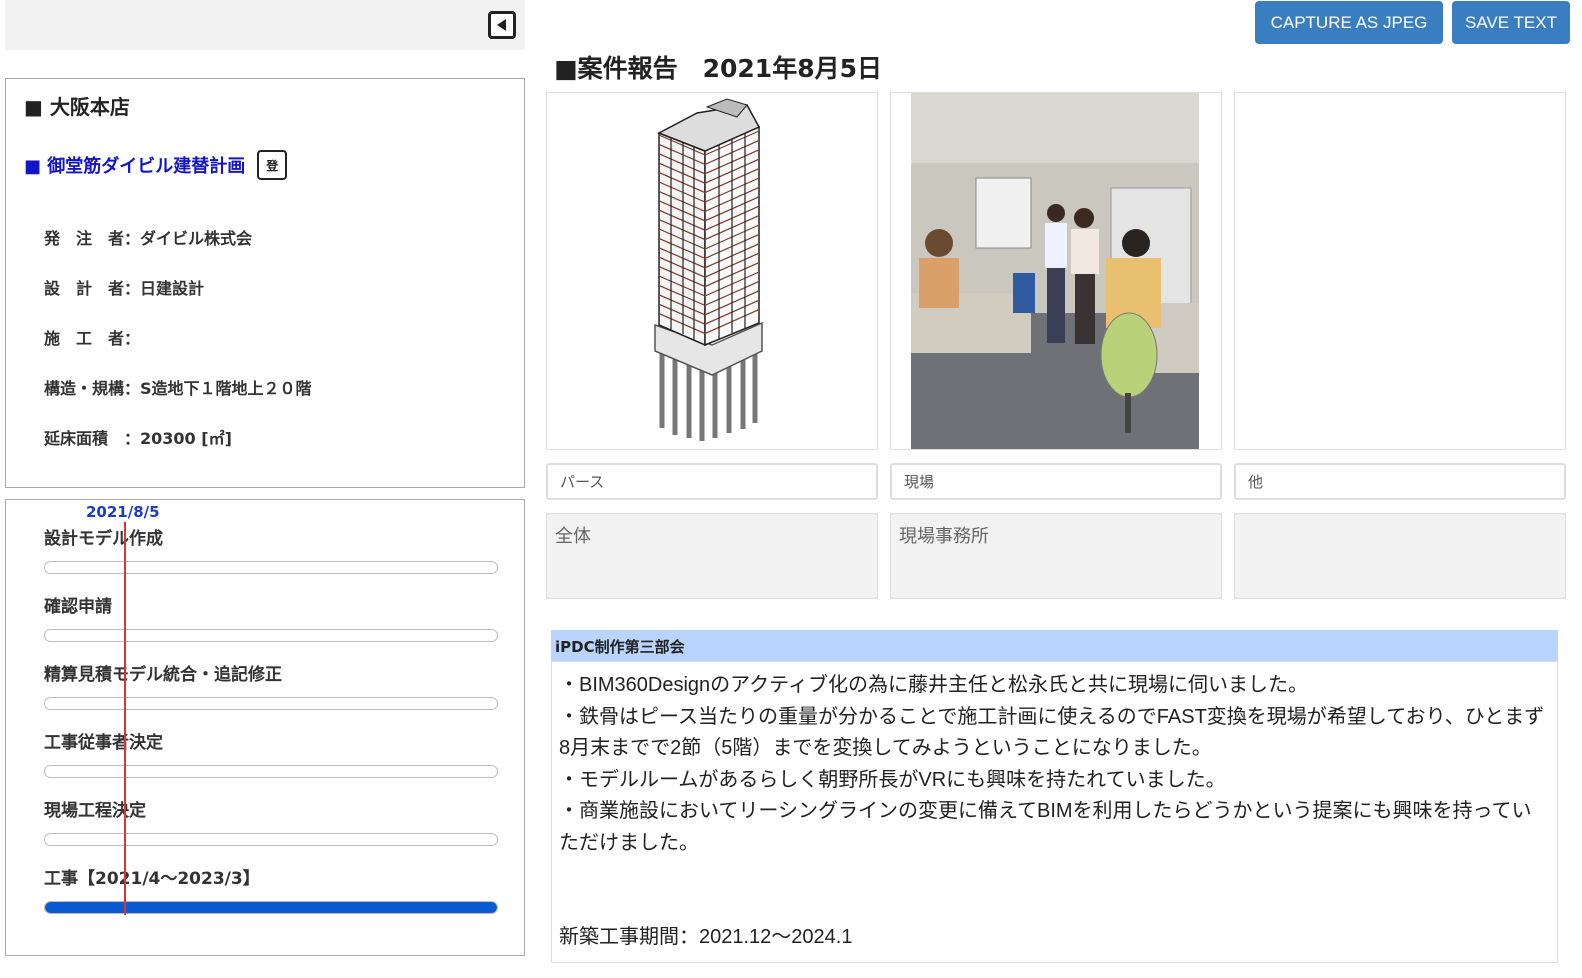 The height and width of the screenshot is (978, 1582). I want to click on task-progress-fill, so click(271, 907).